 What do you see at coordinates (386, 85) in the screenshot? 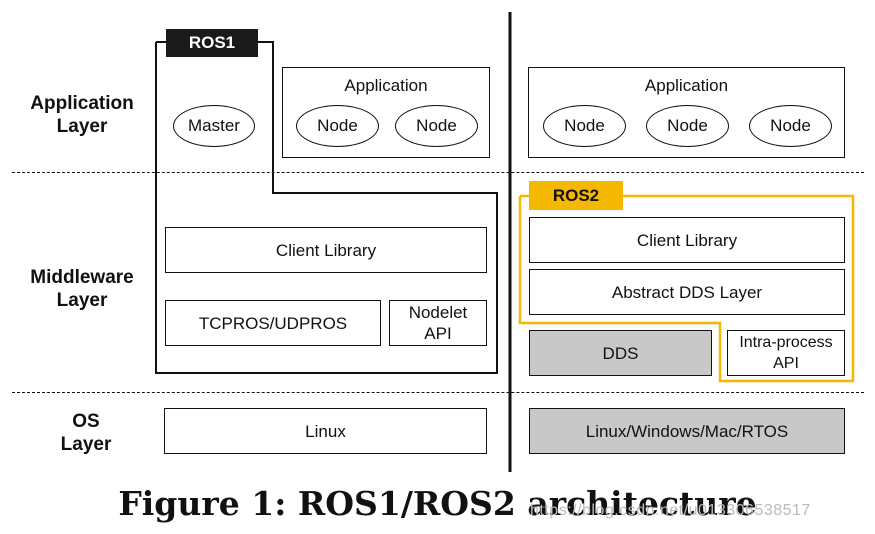
I see `ros1-application-title: Application` at bounding box center [386, 85].